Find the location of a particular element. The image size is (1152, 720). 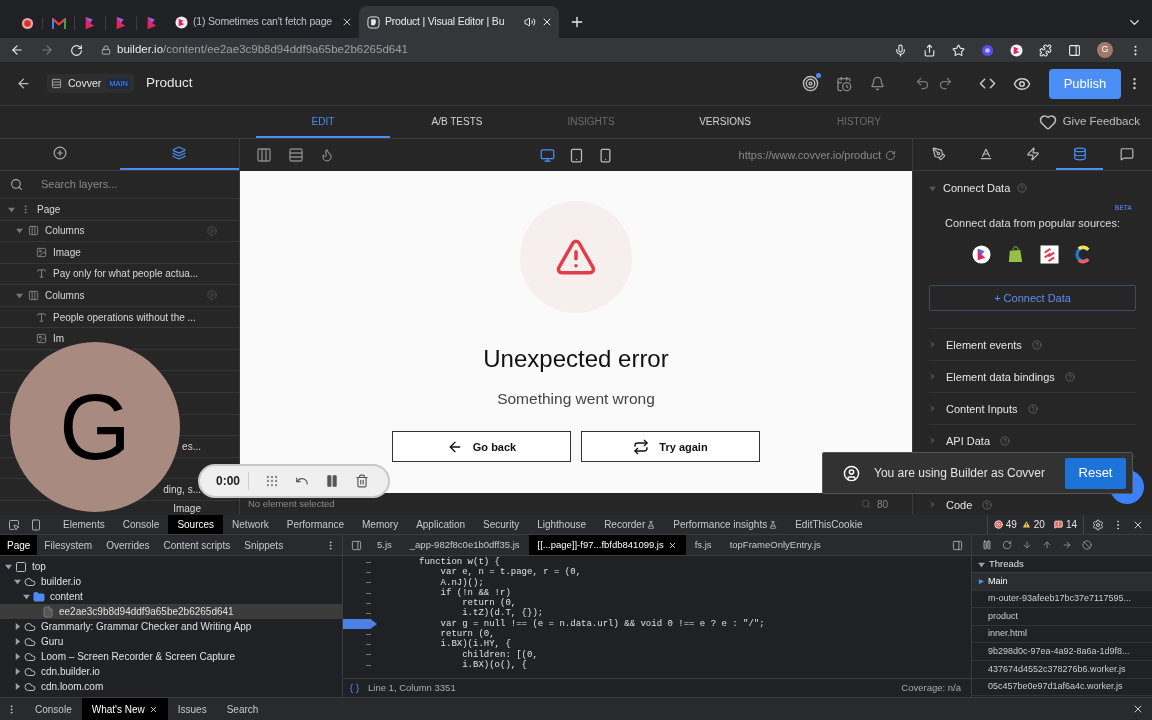

flame-icon is located at coordinates (327, 155).